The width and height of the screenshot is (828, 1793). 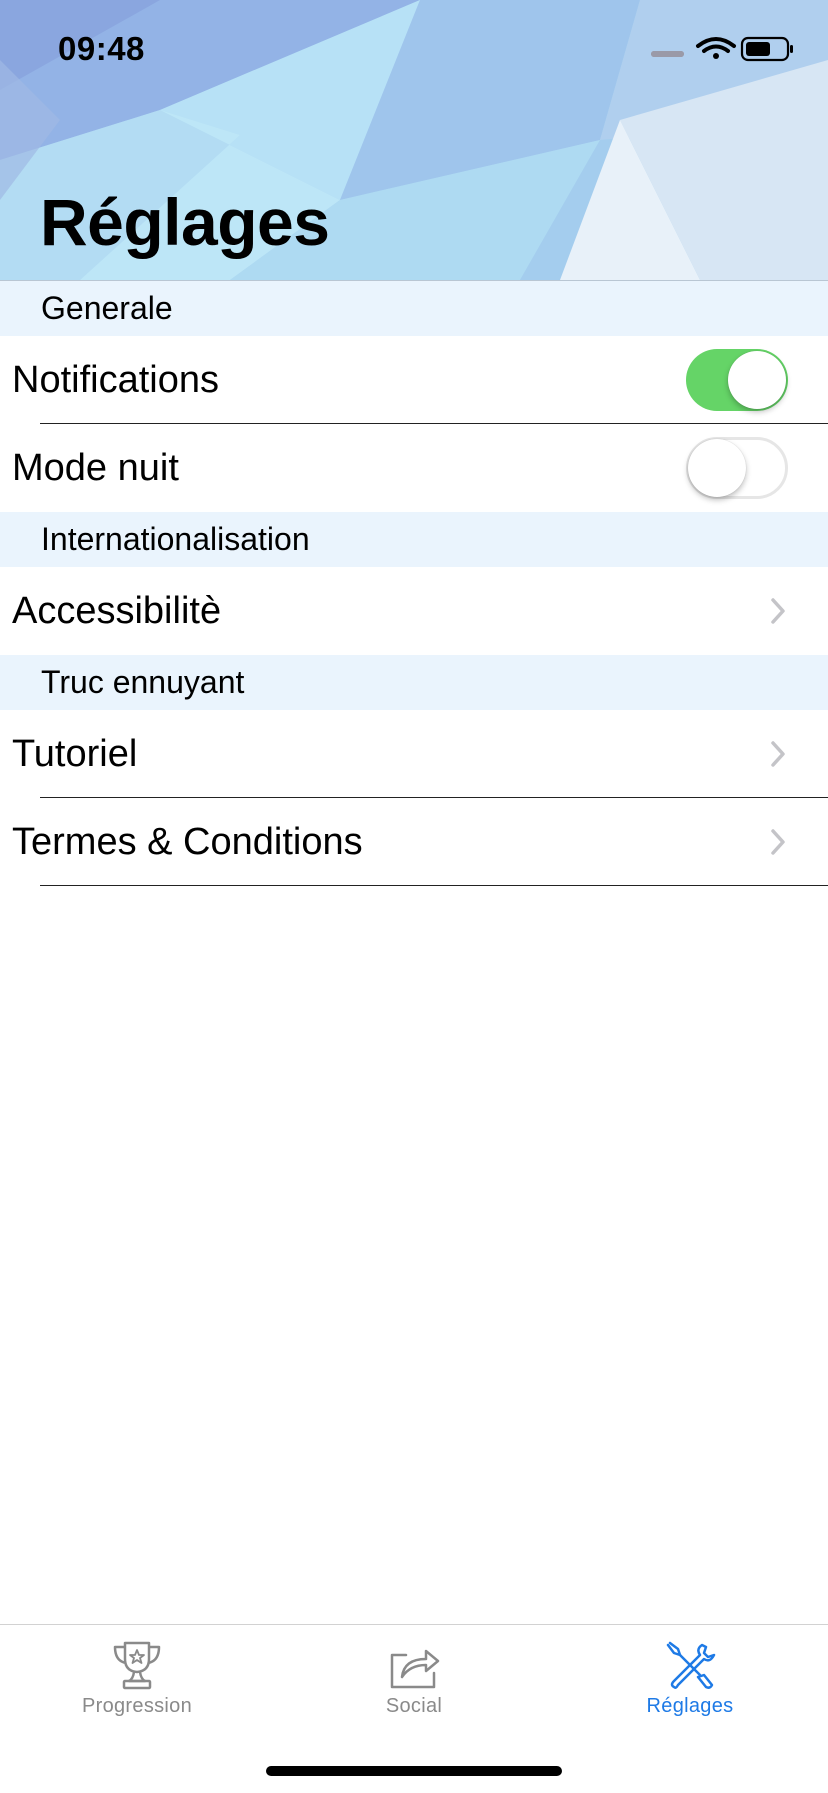 I want to click on row-mode-nuit: Mode nuit, so click(x=414, y=468).